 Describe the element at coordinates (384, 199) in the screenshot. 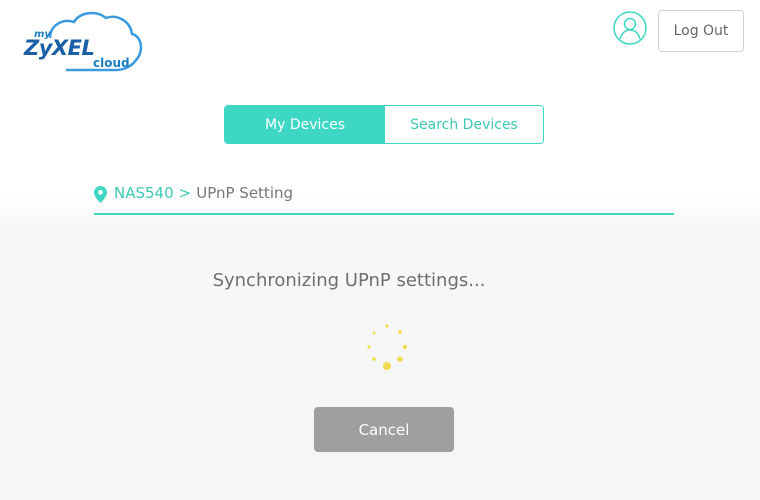

I see `breadcrumb: NAS540 > UPnP Setting` at that location.